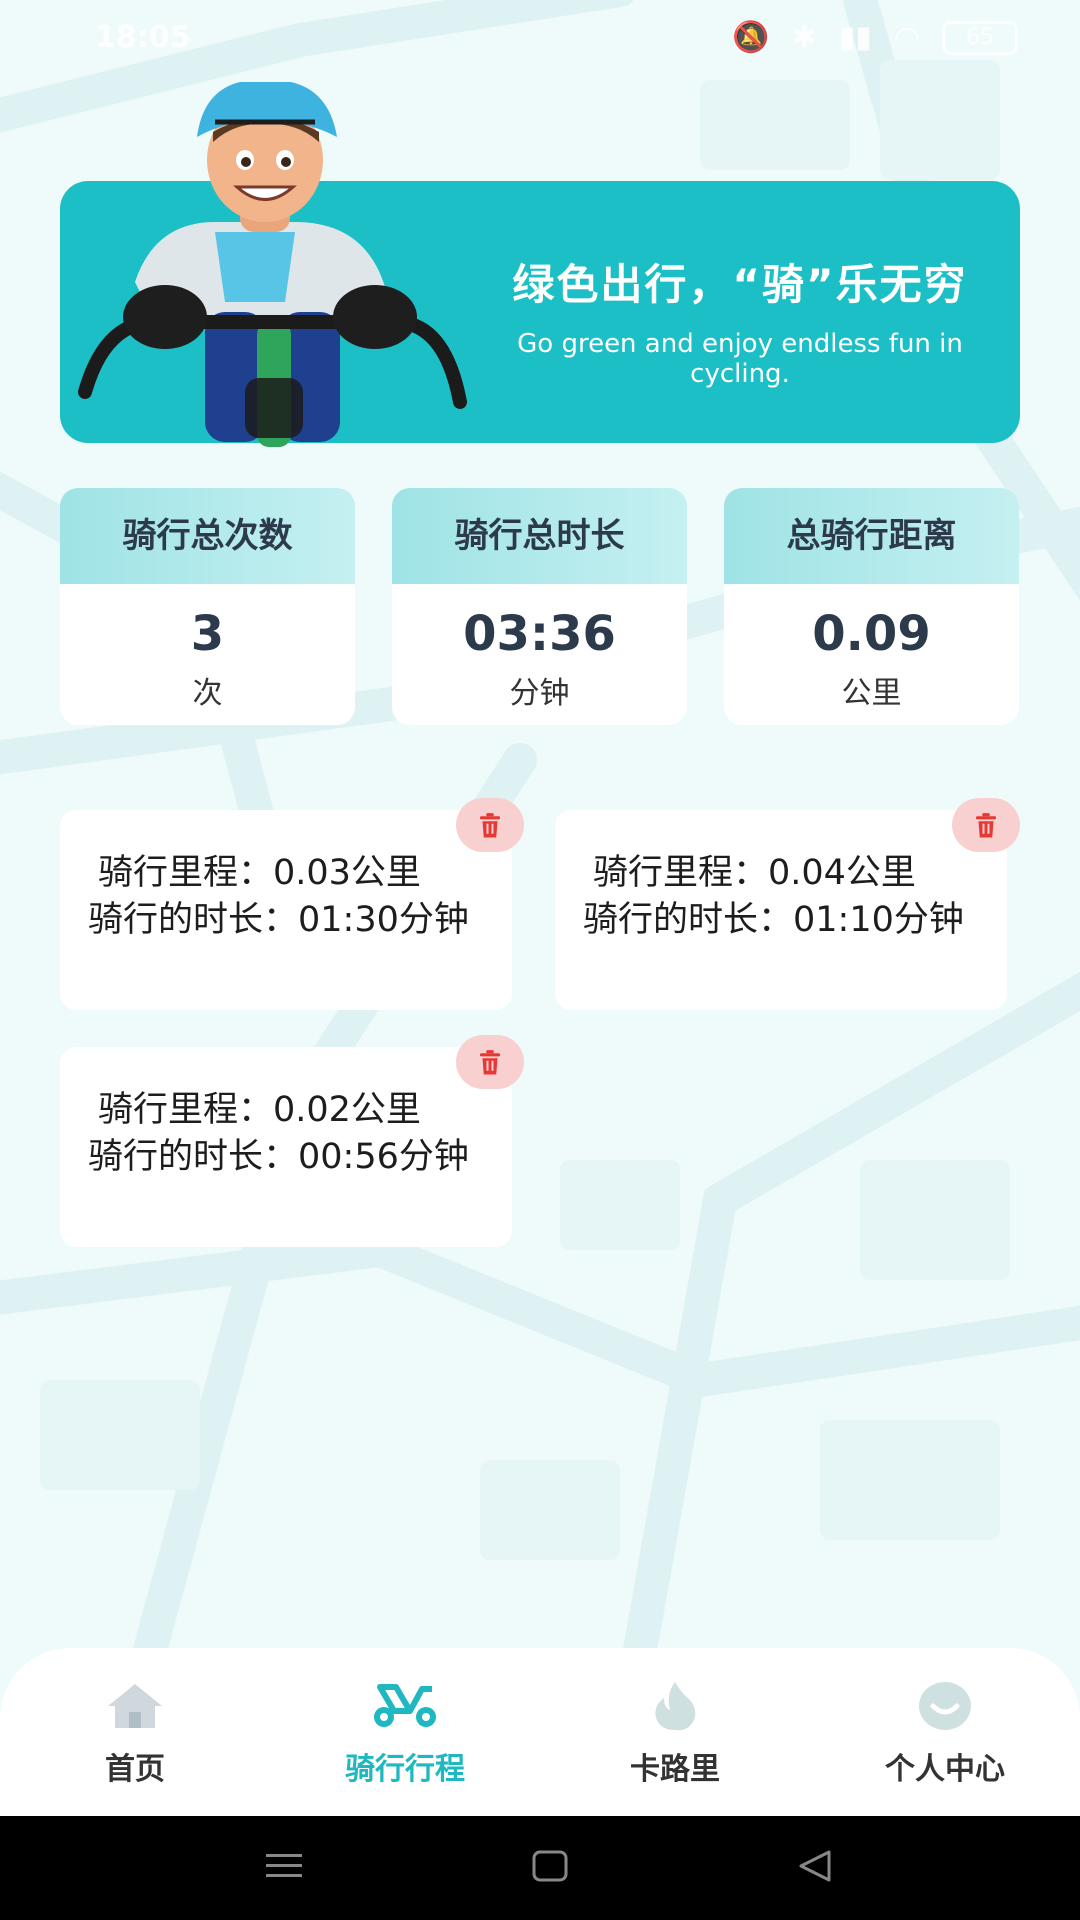  I want to click on system-nav-bar, so click(540, 1868).